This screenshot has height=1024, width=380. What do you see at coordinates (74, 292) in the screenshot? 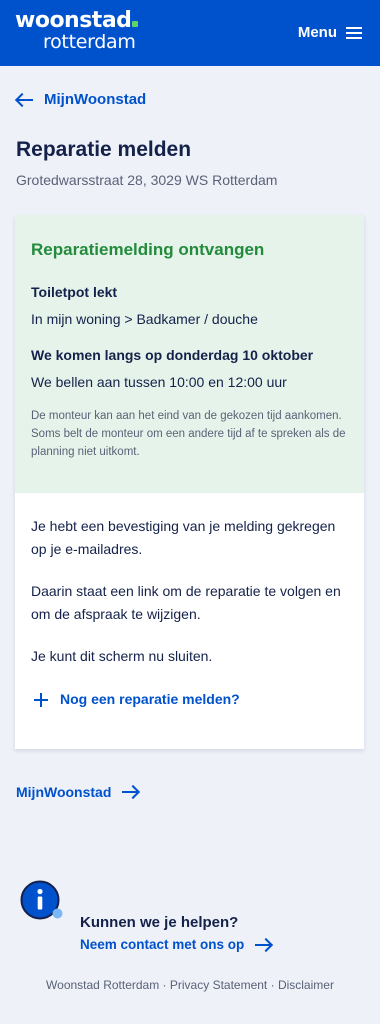
I see `repair-name: Toiletpot lekt` at bounding box center [74, 292].